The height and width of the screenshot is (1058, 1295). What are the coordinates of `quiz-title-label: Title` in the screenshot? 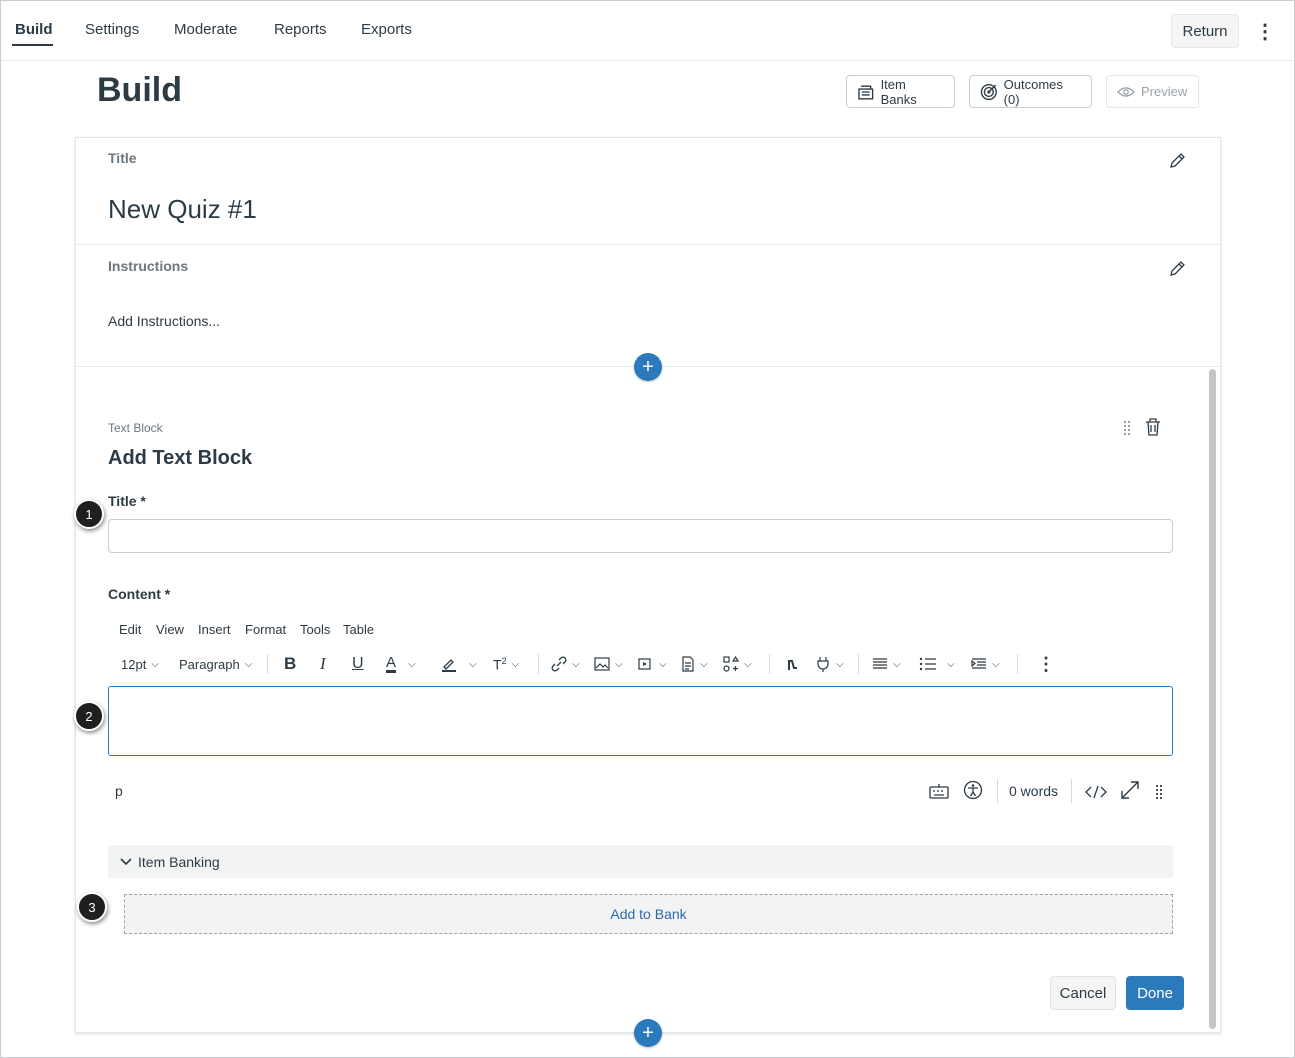 It's located at (122, 158).